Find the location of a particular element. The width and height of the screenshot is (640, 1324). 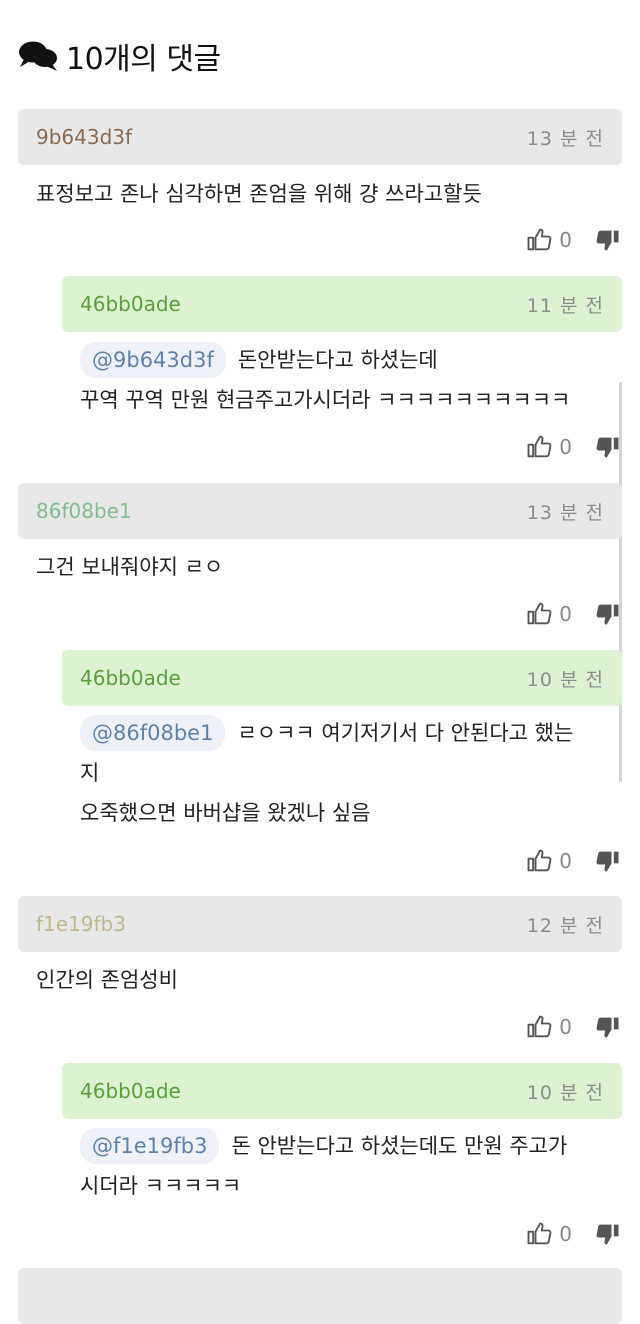

comments-header: 10개의 댓글 is located at coordinates (119, 56).